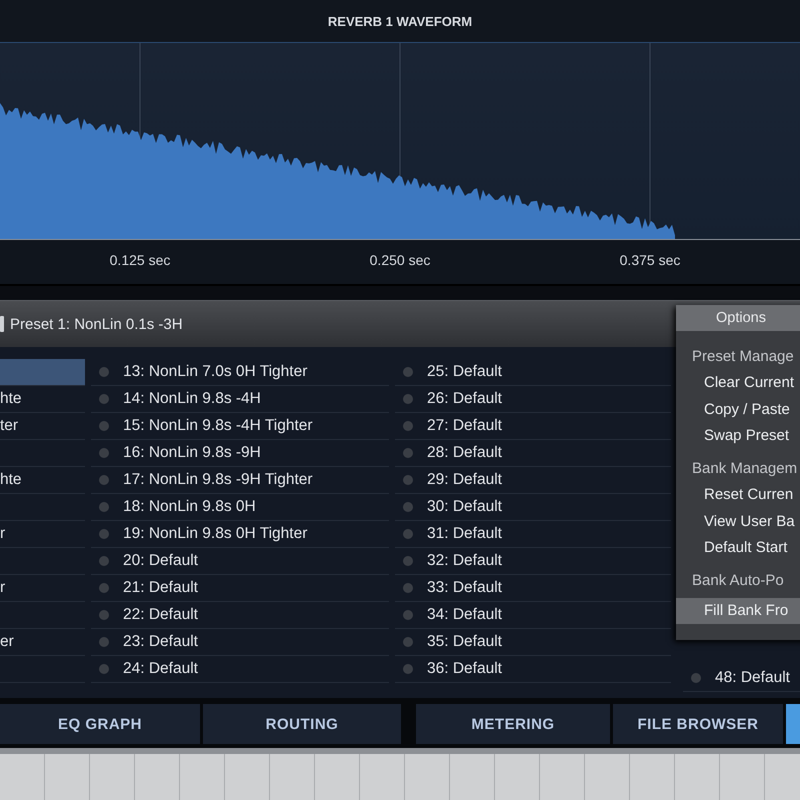 The image size is (800, 800). I want to click on preset-slot: 34: Default, so click(533, 615).